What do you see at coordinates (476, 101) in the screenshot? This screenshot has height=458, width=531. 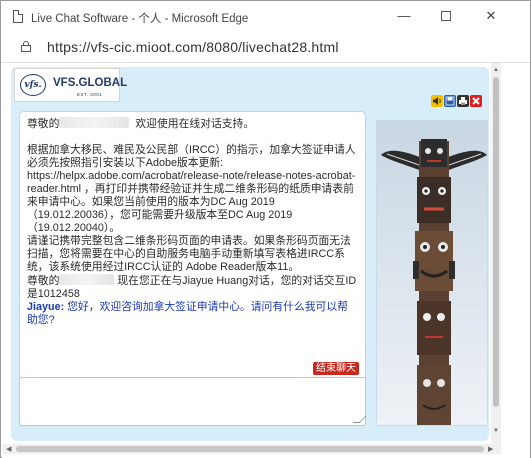 I see `close-icon` at bounding box center [476, 101].